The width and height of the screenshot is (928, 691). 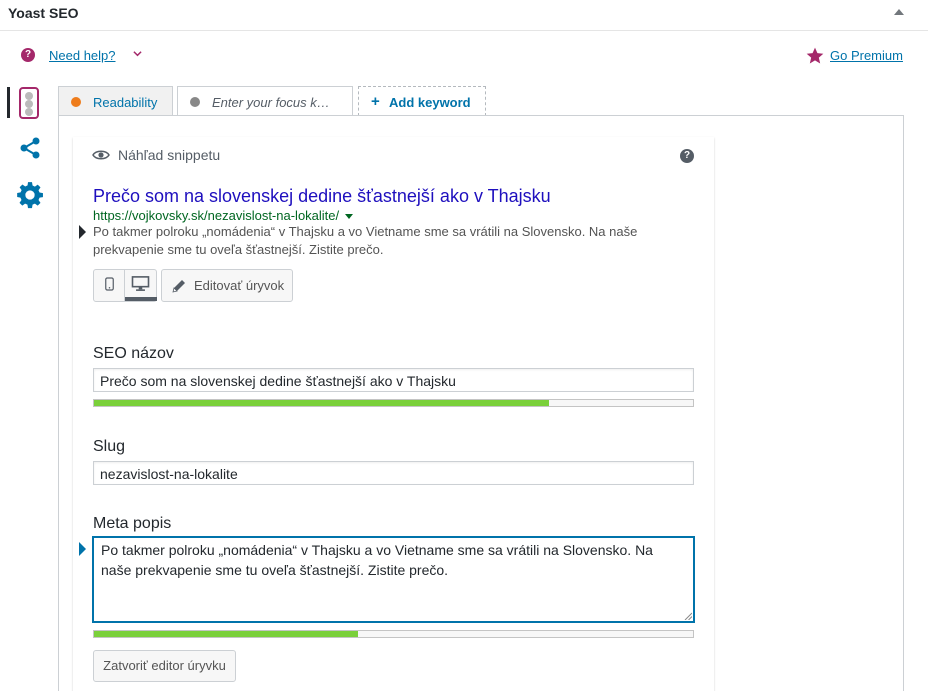 I want to click on metabox-title: Yoast SEO, so click(x=43, y=13).